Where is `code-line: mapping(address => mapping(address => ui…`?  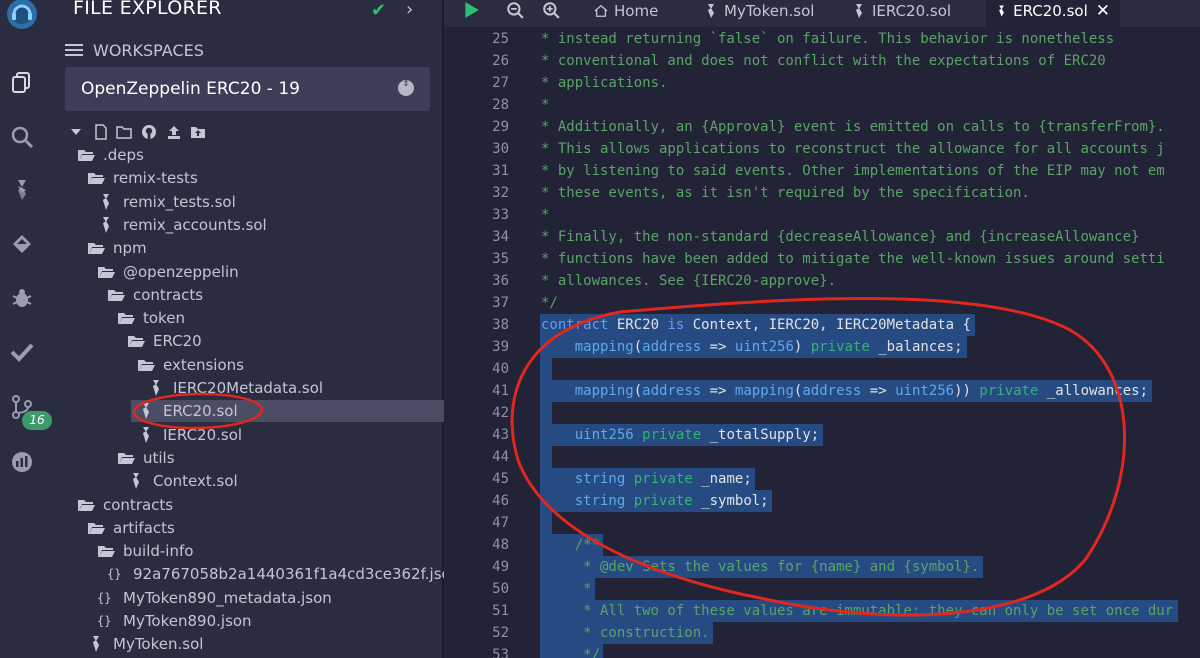 code-line: mapping(address => mapping(address => ui… is located at coordinates (861, 391).